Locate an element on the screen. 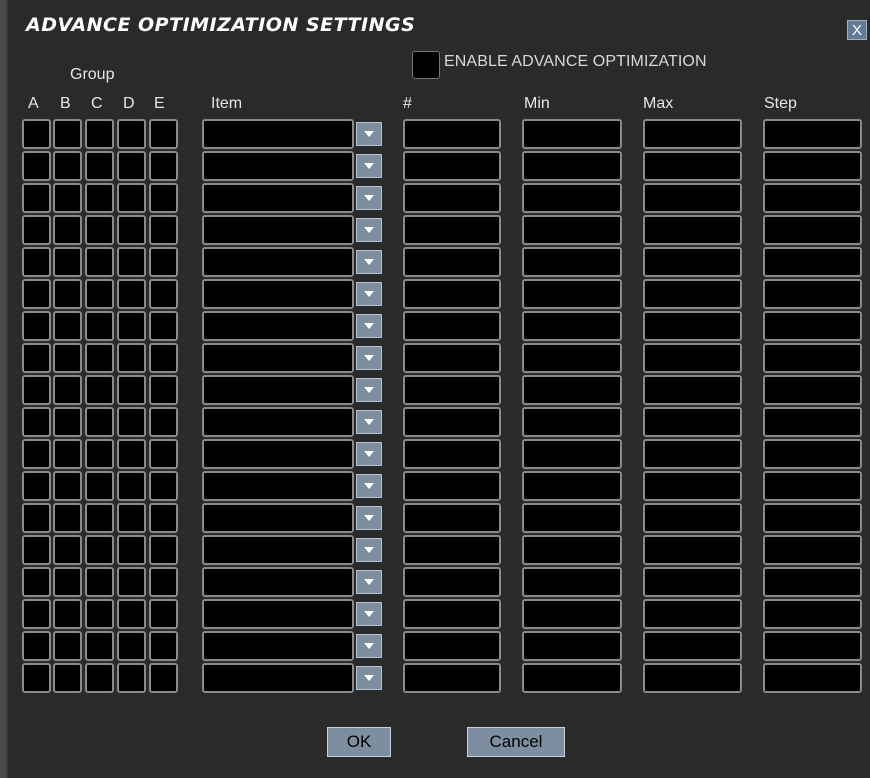 This screenshot has height=778, width=870. ok-button: OK is located at coordinates (359, 742).